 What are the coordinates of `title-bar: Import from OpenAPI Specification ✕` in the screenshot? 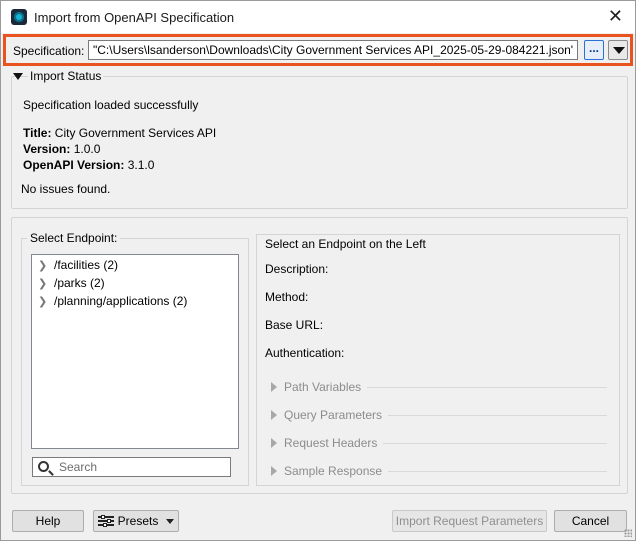 It's located at (318, 17).